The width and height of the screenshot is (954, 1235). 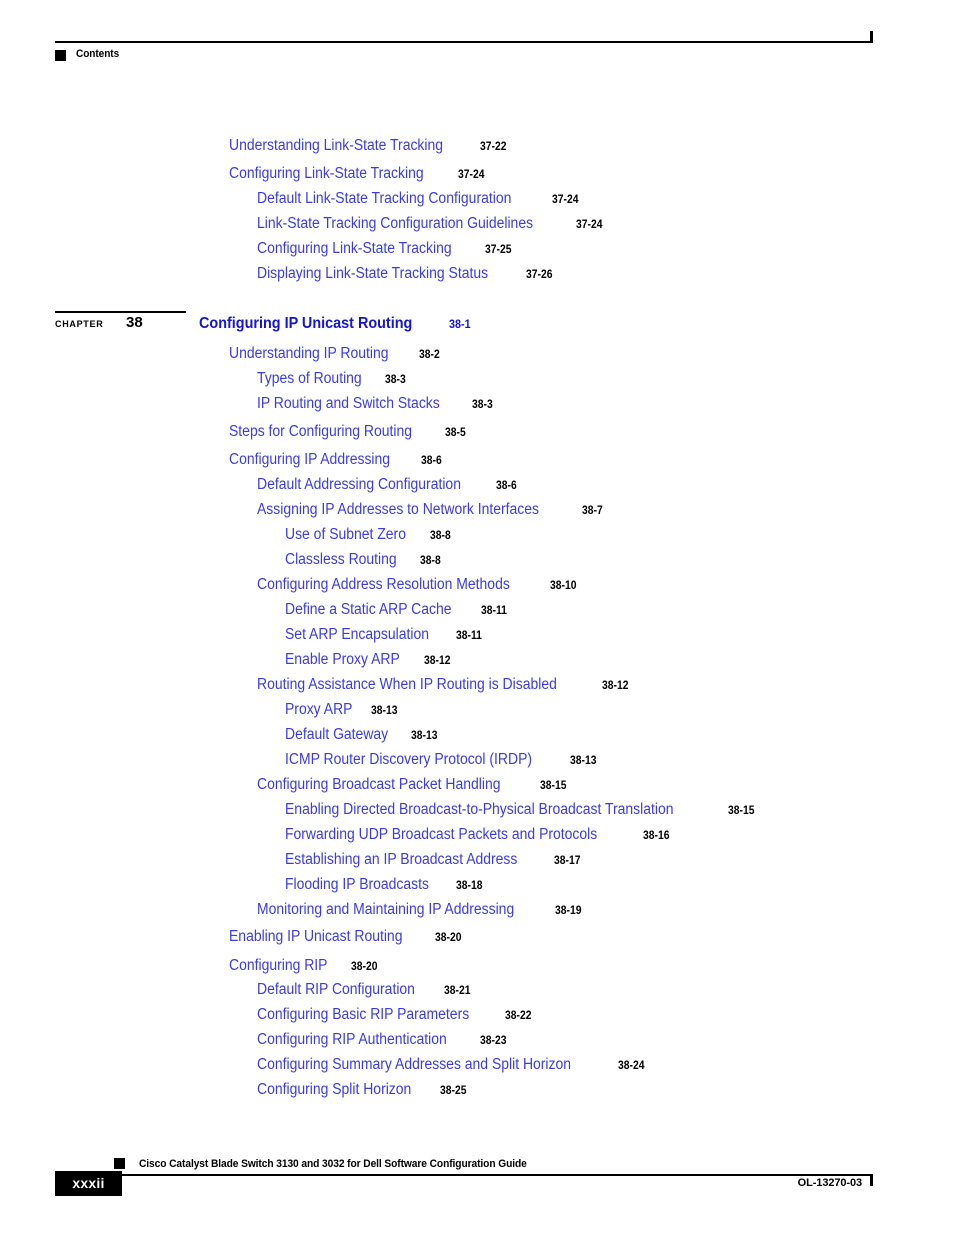 I want to click on toc-entry: Enable Proxy ARP 38-12, so click(x=369, y=660).